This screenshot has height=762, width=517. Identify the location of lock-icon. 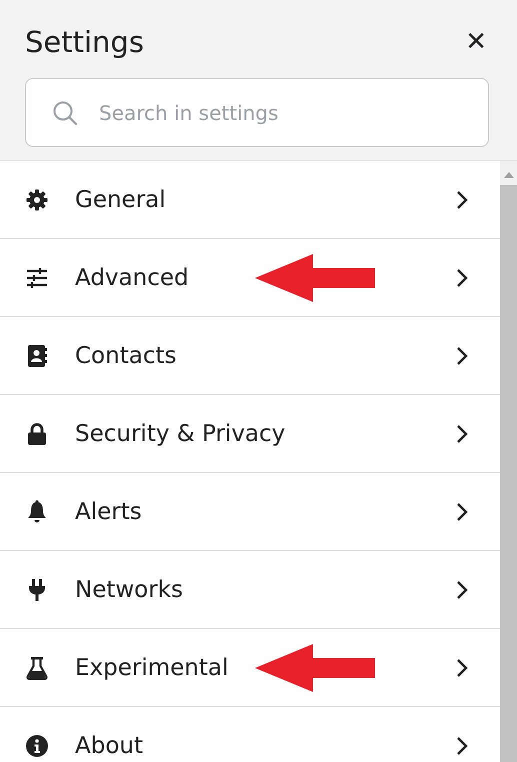
(37, 434).